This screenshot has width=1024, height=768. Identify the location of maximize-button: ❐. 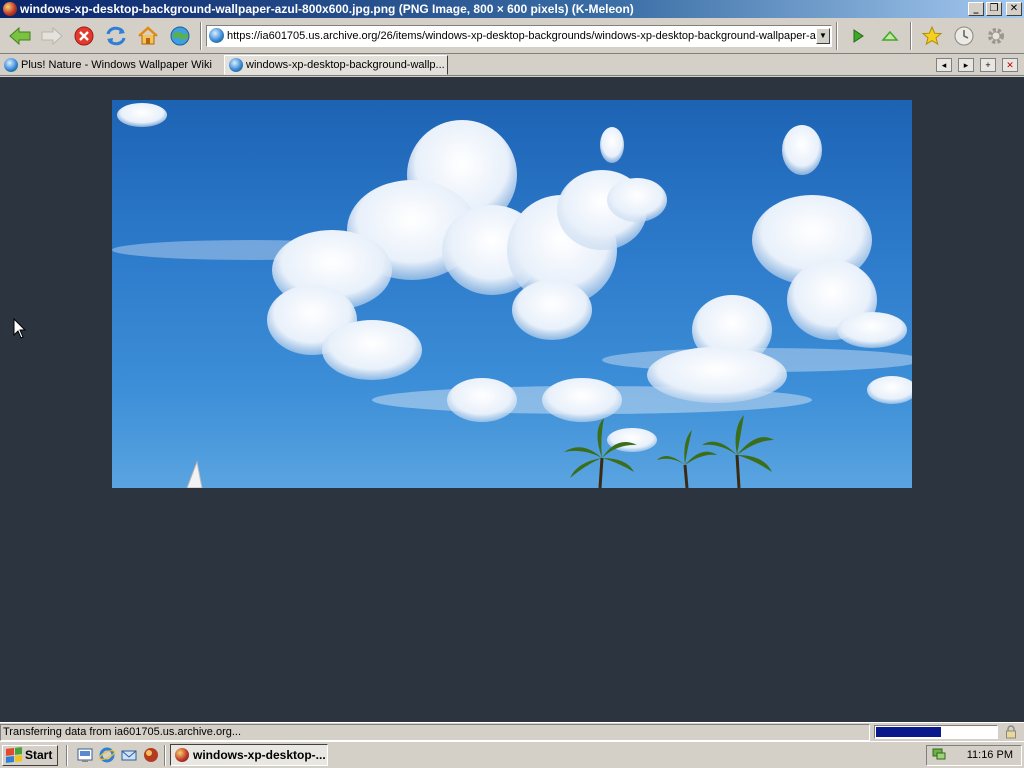
(994, 9).